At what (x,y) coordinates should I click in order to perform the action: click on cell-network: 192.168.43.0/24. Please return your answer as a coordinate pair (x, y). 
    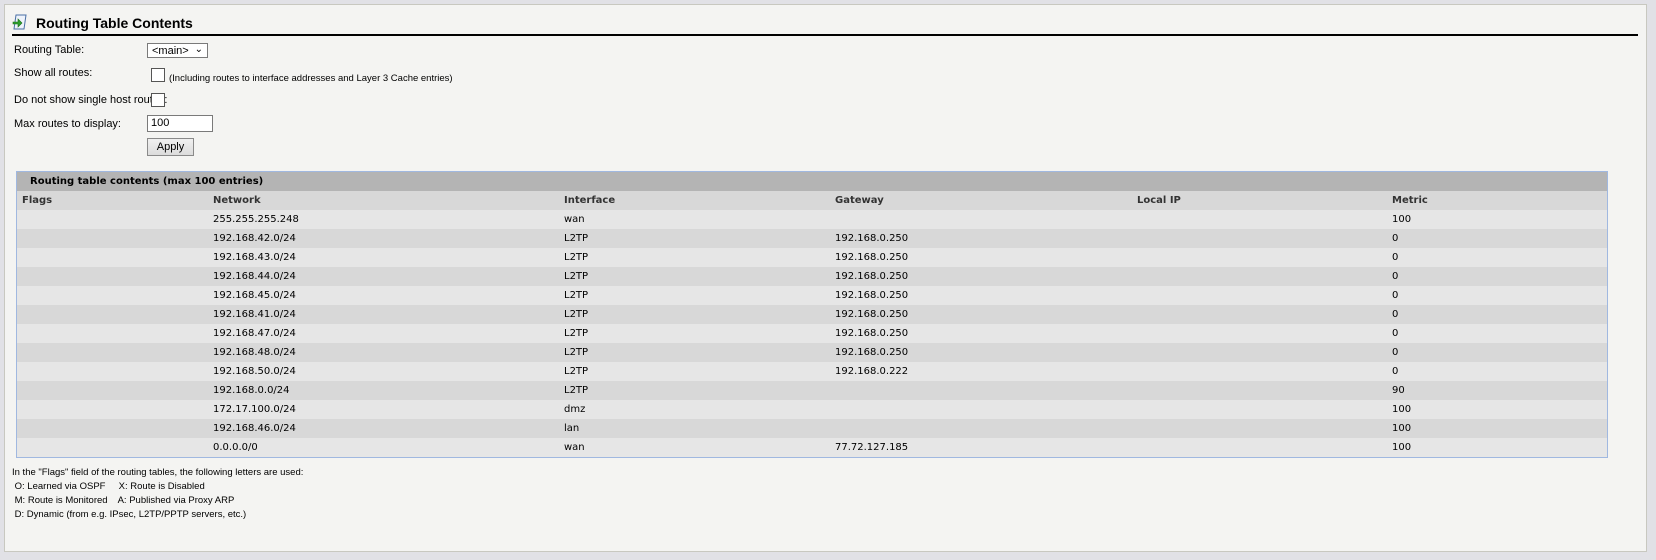
    Looking at the image, I should click on (254, 257).